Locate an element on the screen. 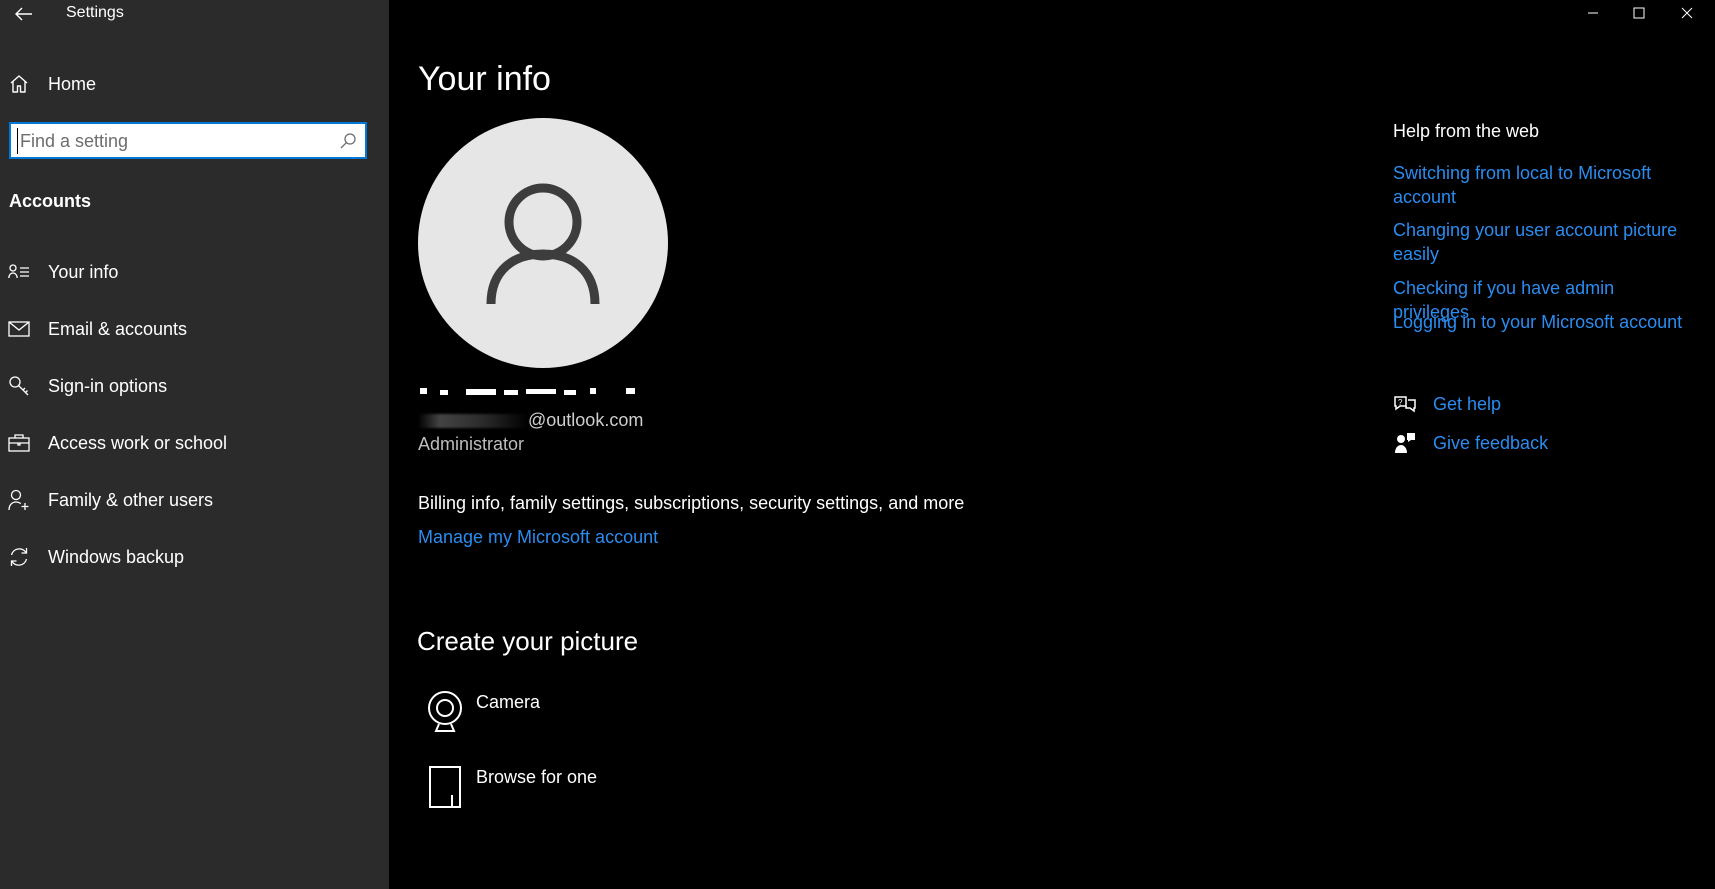 The image size is (1715, 889). minimize-button is located at coordinates (1593, 13).